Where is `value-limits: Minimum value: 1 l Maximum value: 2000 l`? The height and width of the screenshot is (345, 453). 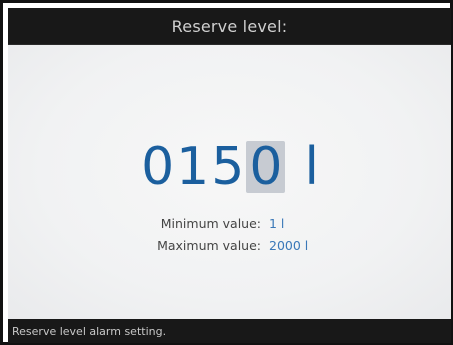 value-limits: Minimum value: 1 l Maximum value: 2000 l is located at coordinates (229, 235).